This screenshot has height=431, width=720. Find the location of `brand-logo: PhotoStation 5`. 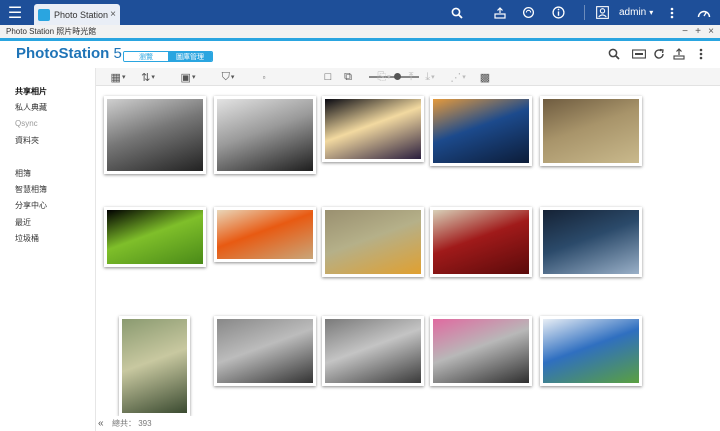

brand-logo: PhotoStation 5 is located at coordinates (69, 53).